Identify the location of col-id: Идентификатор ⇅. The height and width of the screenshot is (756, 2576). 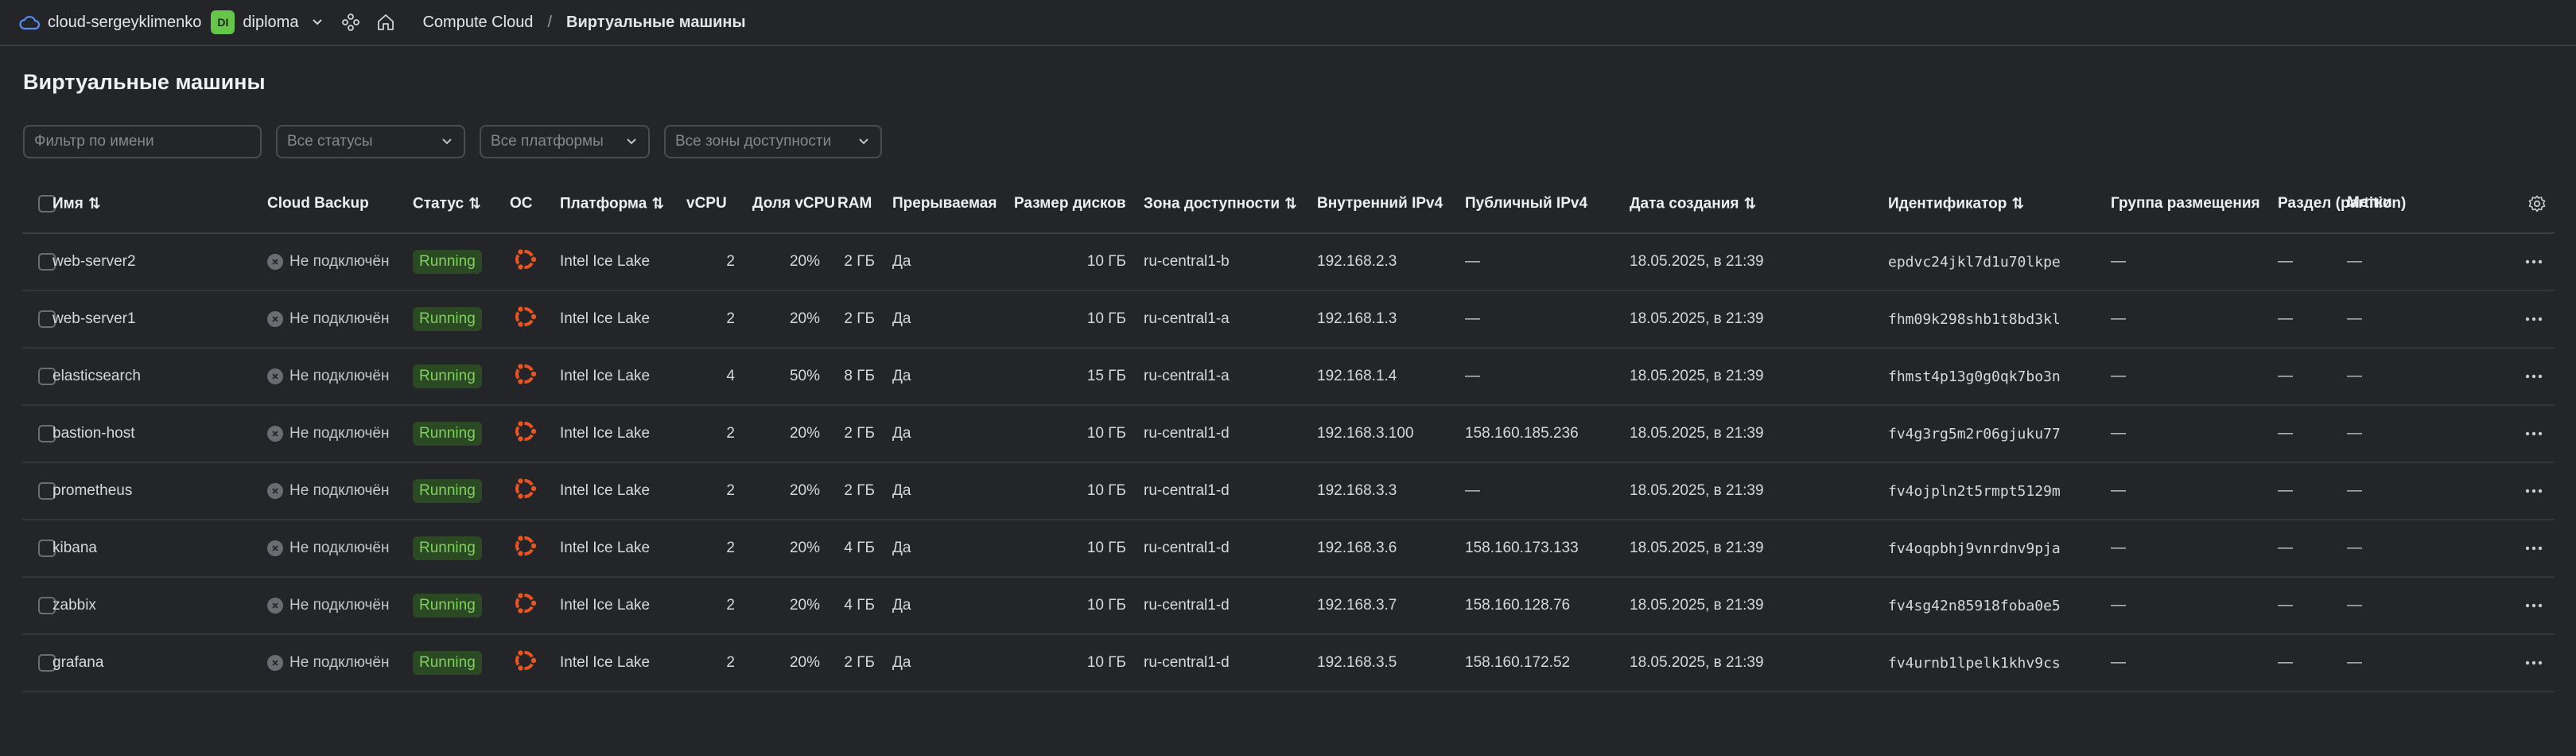
(1999, 204).